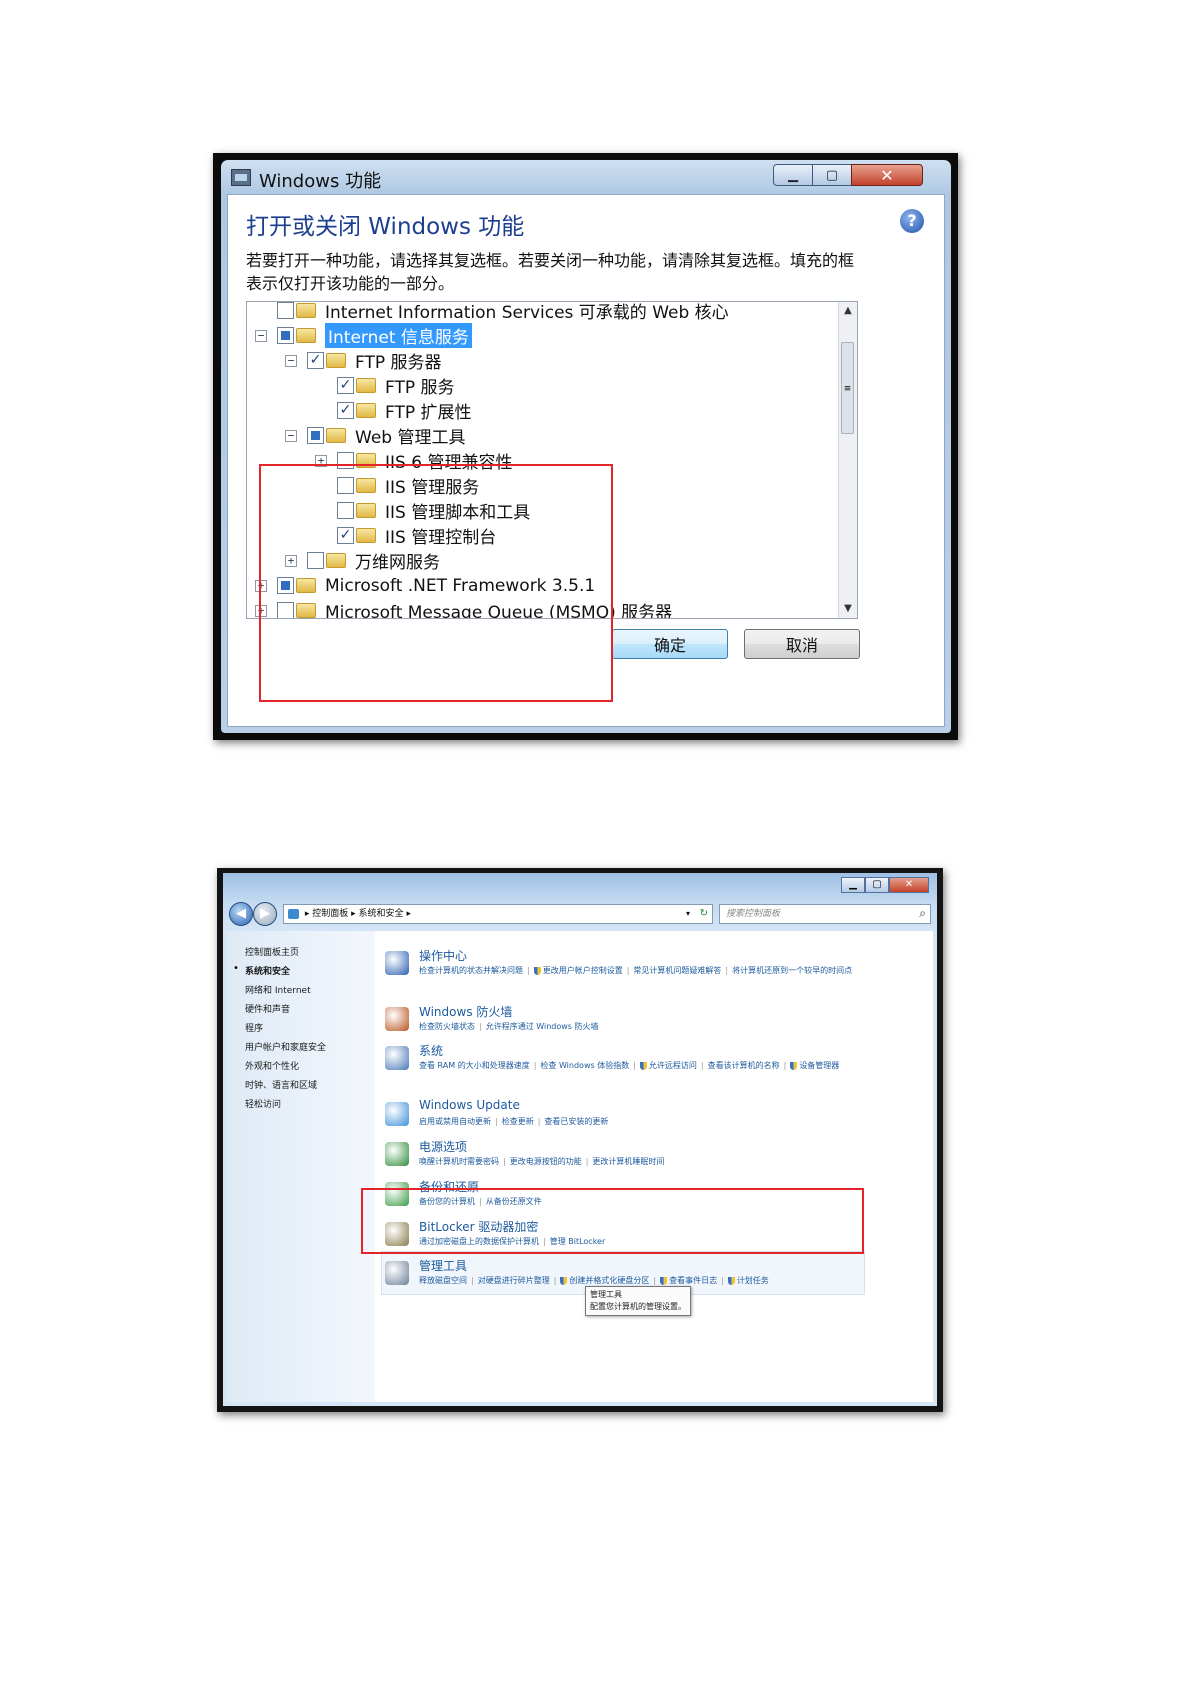  I want to click on sidebar-item: 控制面板主页, so click(272, 951).